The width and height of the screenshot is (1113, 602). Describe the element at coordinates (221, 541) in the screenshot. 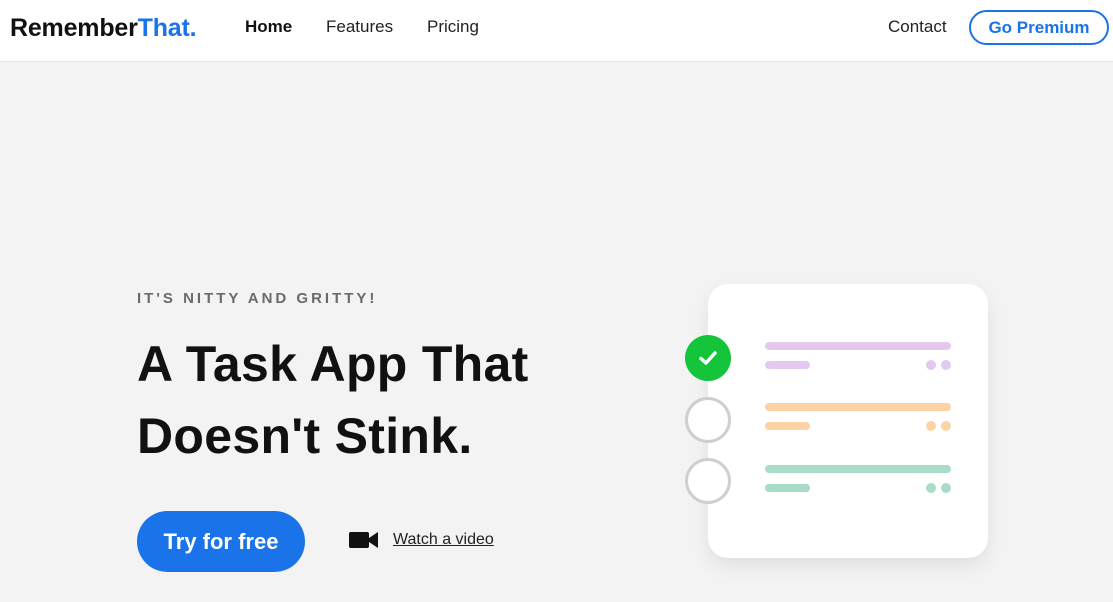

I see `try-for-free-button: Try for free` at that location.